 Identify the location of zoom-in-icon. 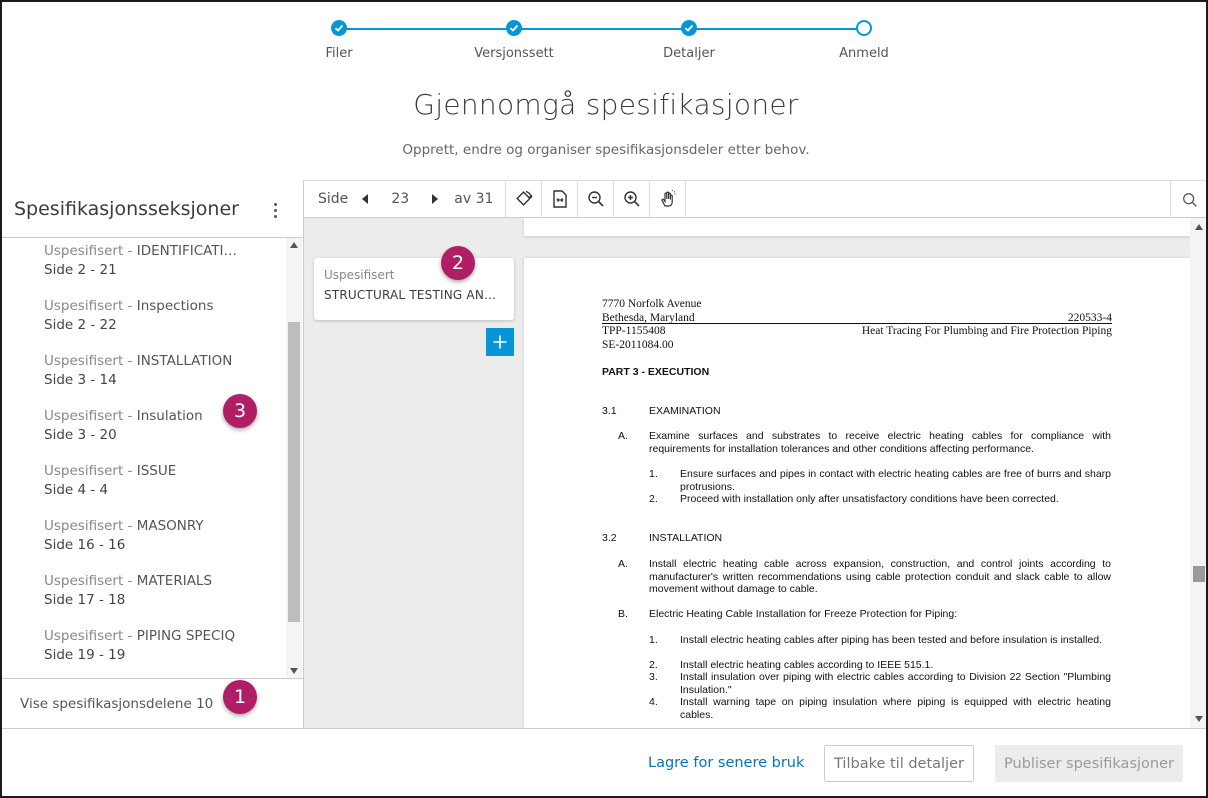
(632, 199).